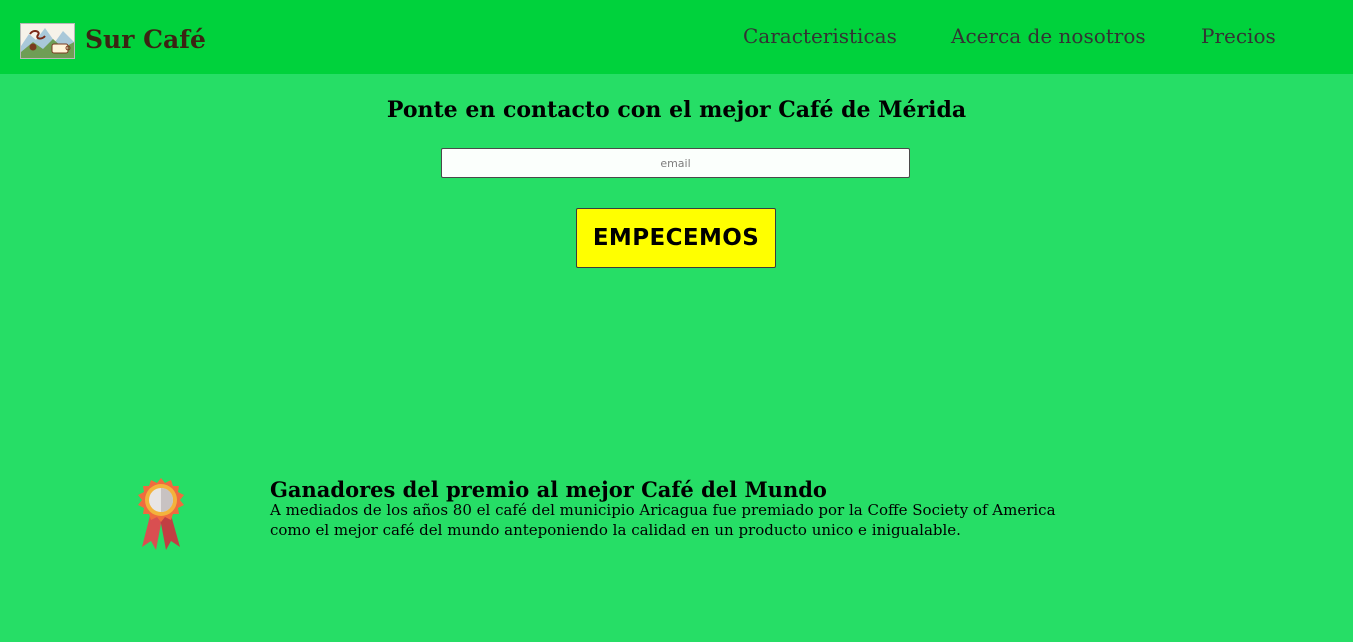 The height and width of the screenshot is (642, 1353). I want to click on email-input, so click(675, 163).